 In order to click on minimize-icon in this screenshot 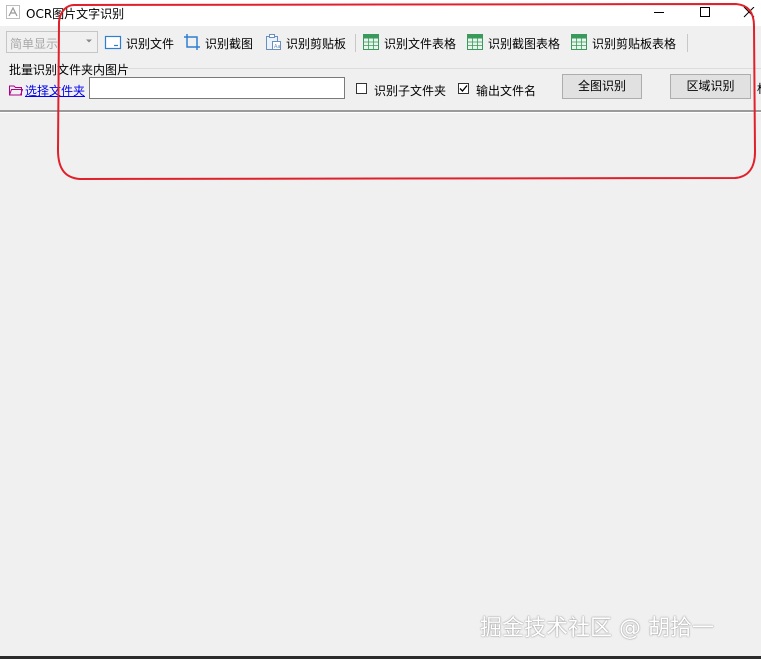, I will do `click(659, 12)`.